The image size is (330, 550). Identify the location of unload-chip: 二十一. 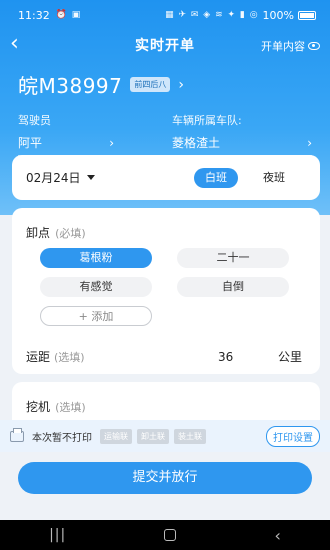
(233, 258).